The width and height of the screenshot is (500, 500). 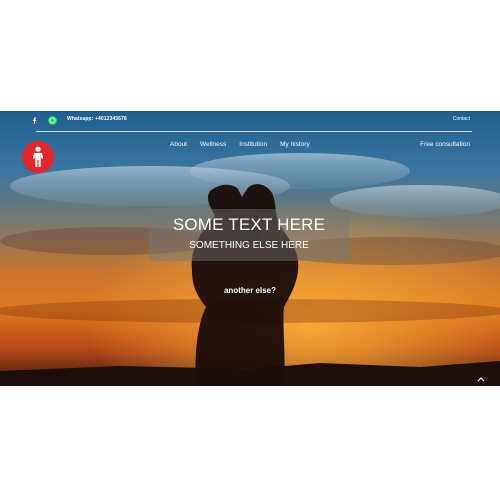 I want to click on whatsapp-icon, so click(x=52, y=120).